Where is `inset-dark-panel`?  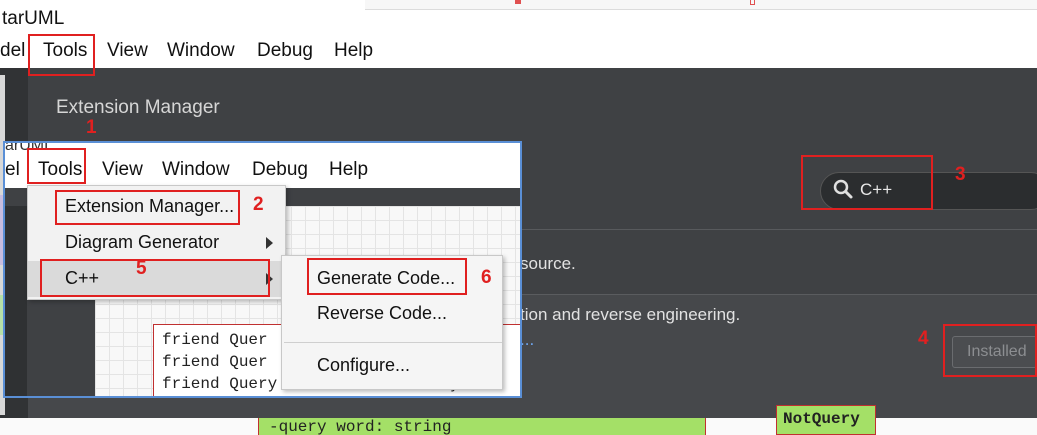
inset-dark-panel is located at coordinates (16, 301).